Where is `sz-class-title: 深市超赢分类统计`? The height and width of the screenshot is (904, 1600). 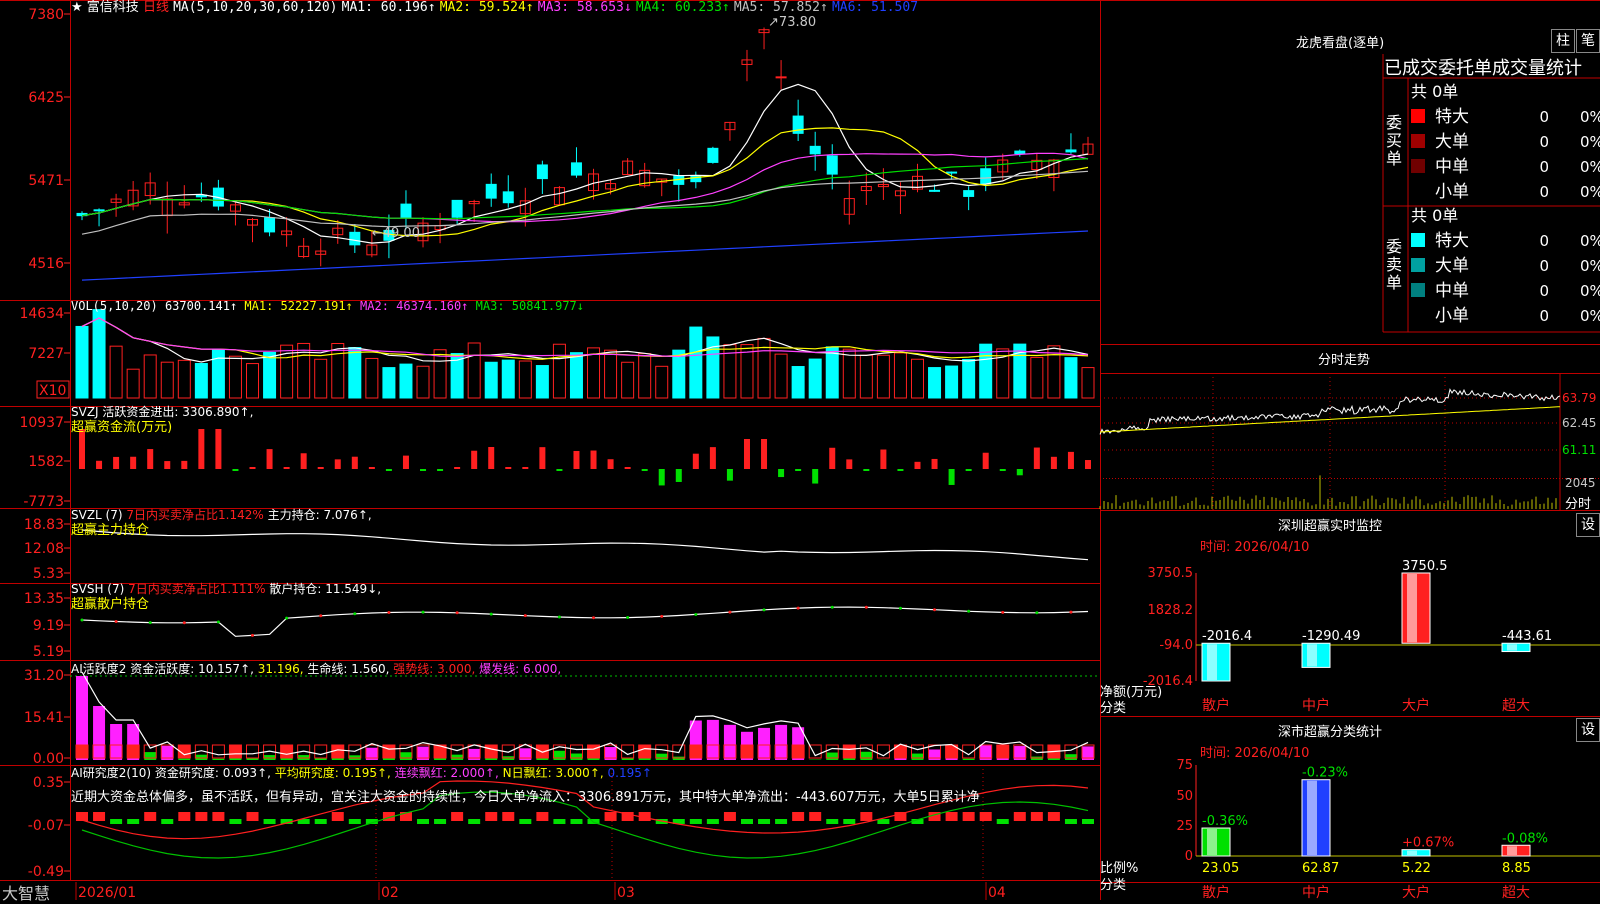
sz-class-title: 深市超赢分类统计 is located at coordinates (1330, 730).